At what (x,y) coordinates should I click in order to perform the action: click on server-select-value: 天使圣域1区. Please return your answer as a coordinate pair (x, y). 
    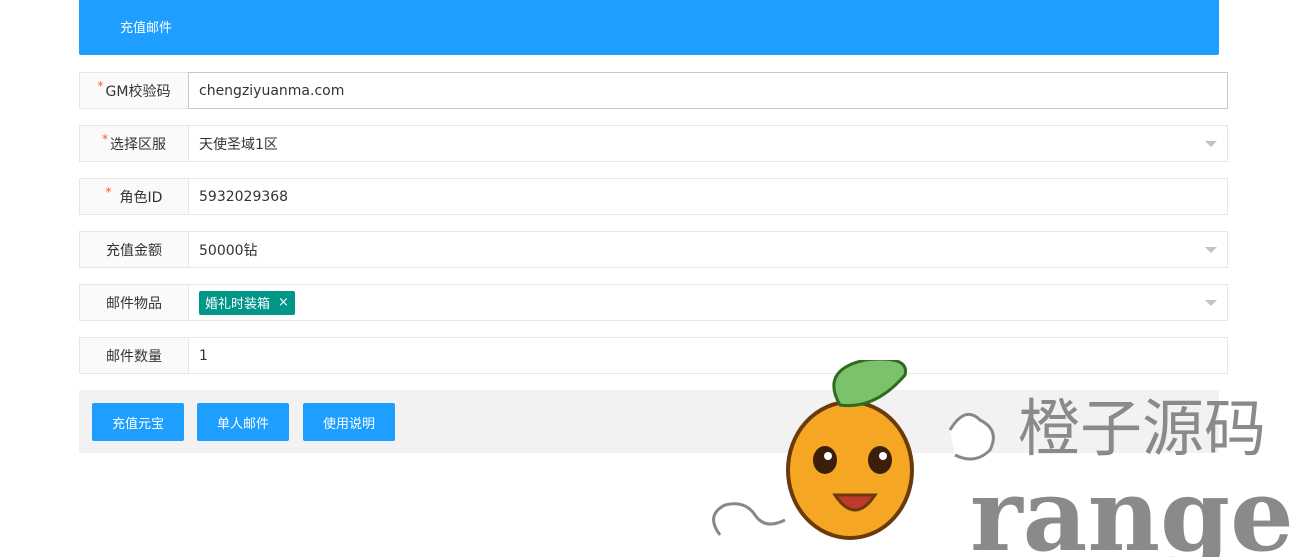
    Looking at the image, I should click on (238, 144).